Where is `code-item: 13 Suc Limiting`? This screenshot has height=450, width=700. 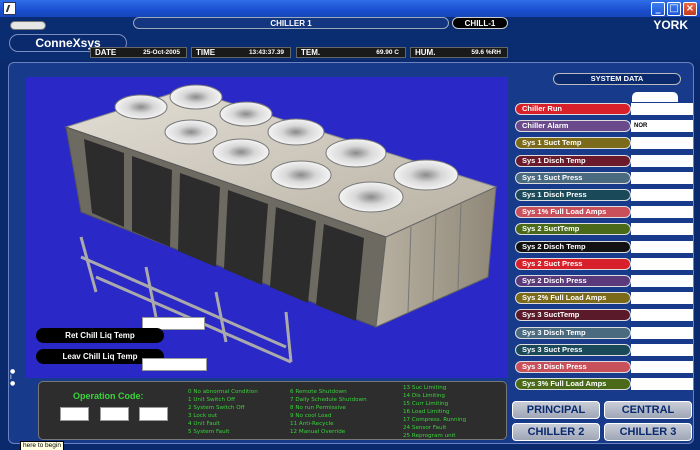 code-item: 13 Suc Limiting is located at coordinates (425, 388).